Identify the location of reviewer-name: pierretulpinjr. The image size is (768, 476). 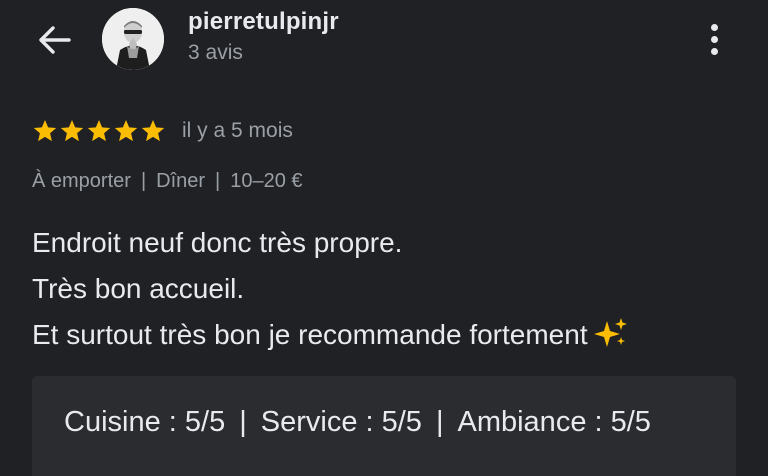
(263, 22).